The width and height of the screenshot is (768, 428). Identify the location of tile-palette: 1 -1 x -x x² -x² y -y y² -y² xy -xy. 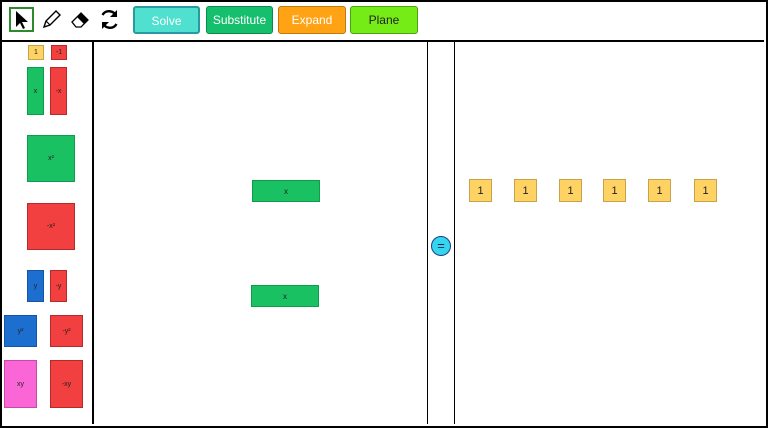
(47, 233).